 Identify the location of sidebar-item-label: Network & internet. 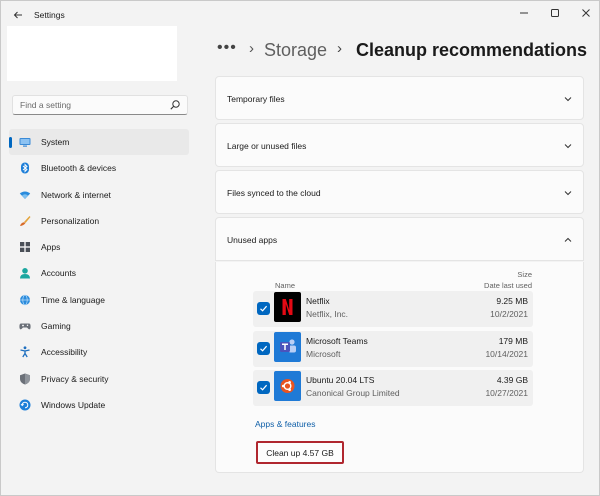
(76, 194).